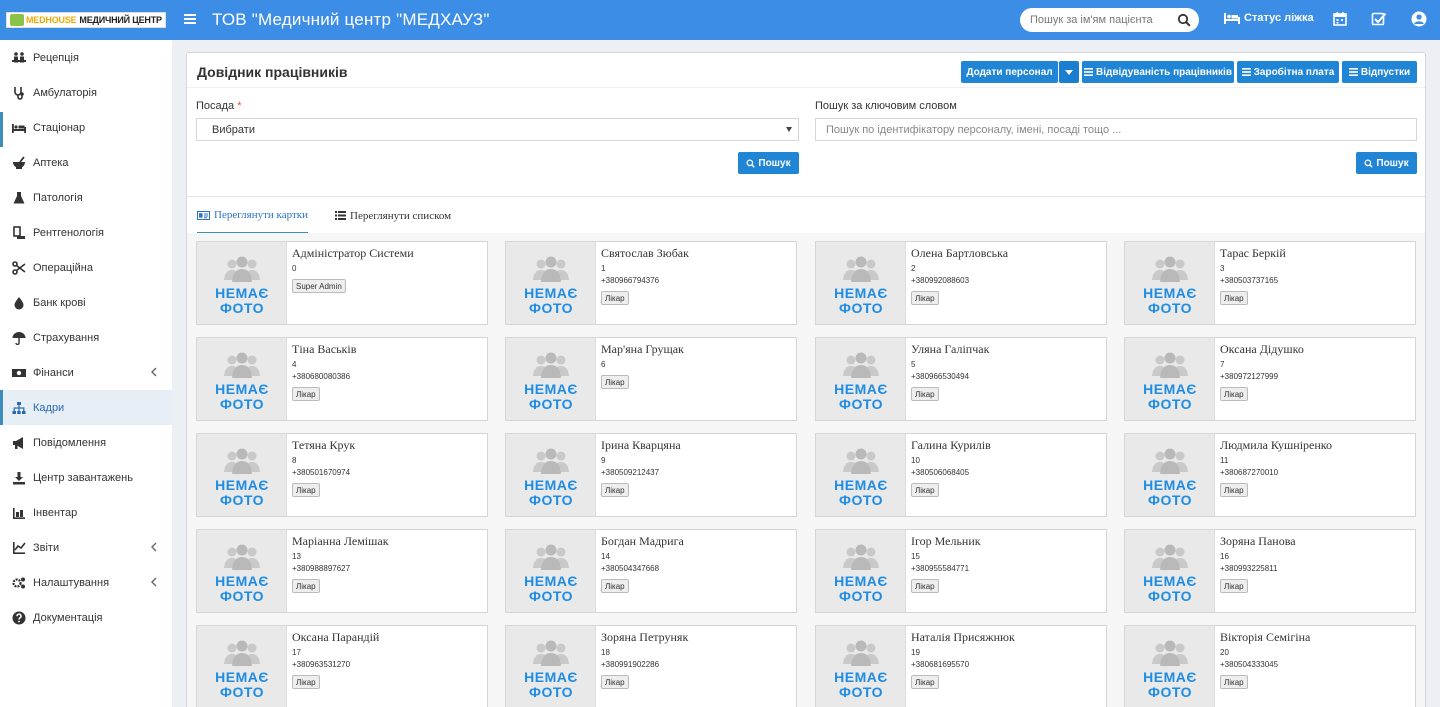 The image size is (1440, 707). Describe the element at coordinates (1158, 72) in the screenshot. I see `attendance-button: Відвідуваність працівників` at that location.